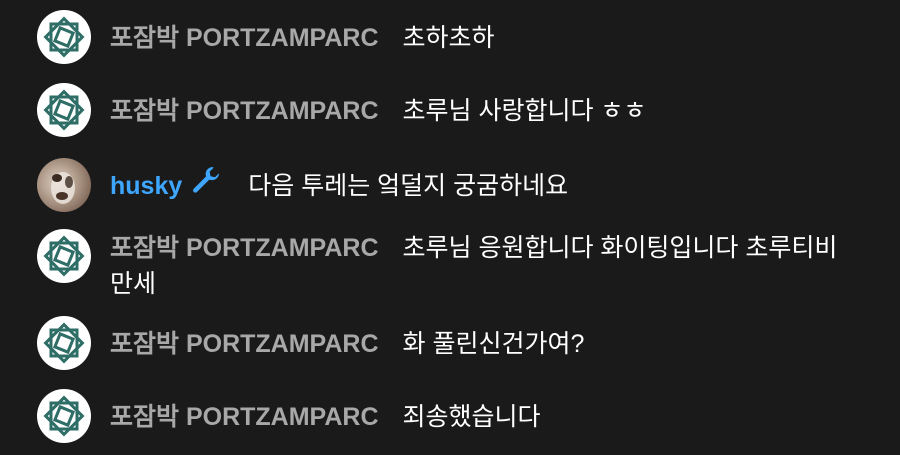 This screenshot has height=455, width=900. I want to click on wrench-icon, so click(206, 184).